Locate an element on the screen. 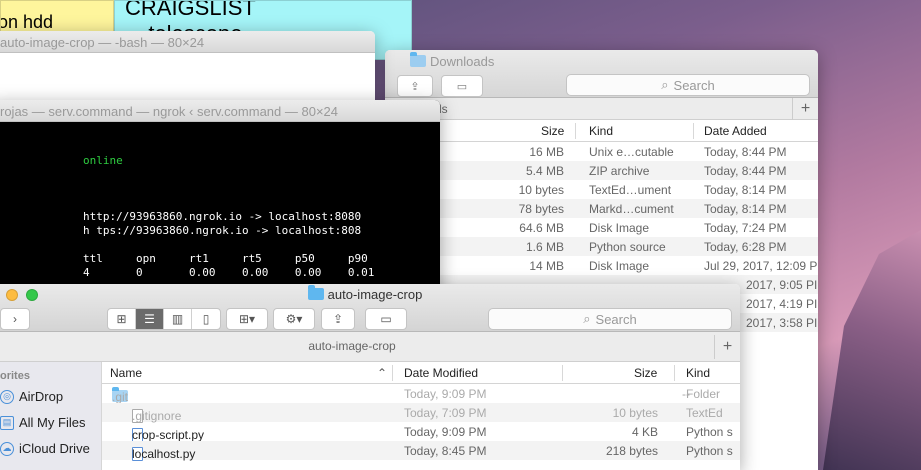  tab-bar: auto-image-crop + is located at coordinates (370, 347).